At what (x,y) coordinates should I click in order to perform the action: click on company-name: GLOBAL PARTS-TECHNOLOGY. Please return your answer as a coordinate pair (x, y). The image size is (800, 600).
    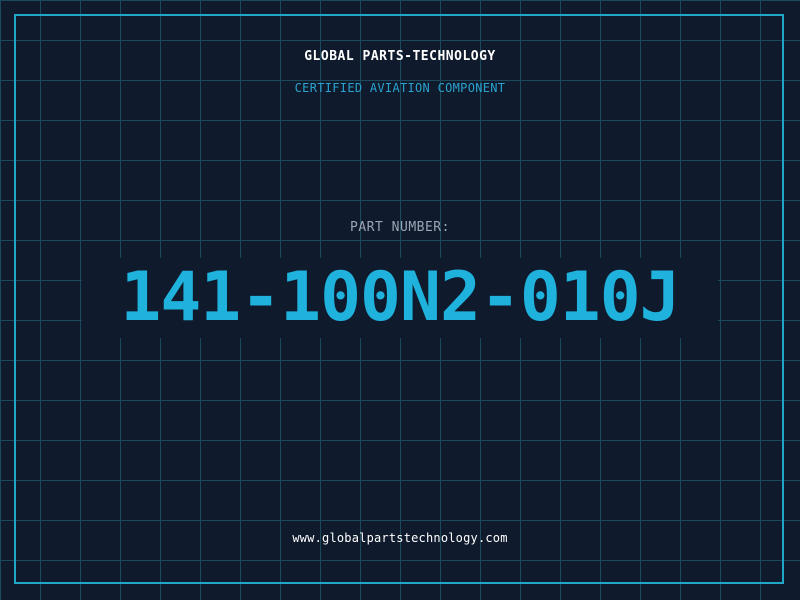
    Looking at the image, I should click on (400, 56).